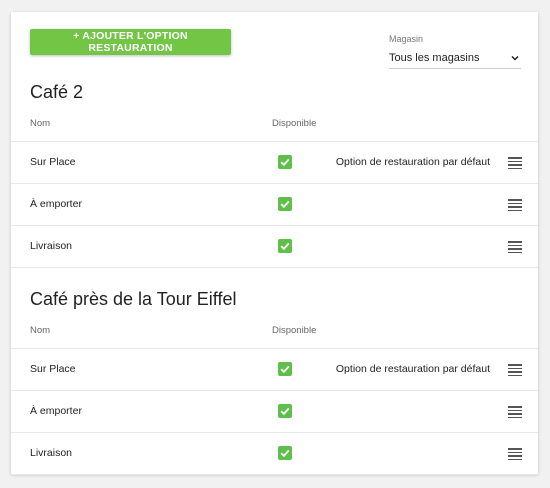 This screenshot has width=550, height=488. What do you see at coordinates (515, 58) in the screenshot?
I see `chevron-down-icon` at bounding box center [515, 58].